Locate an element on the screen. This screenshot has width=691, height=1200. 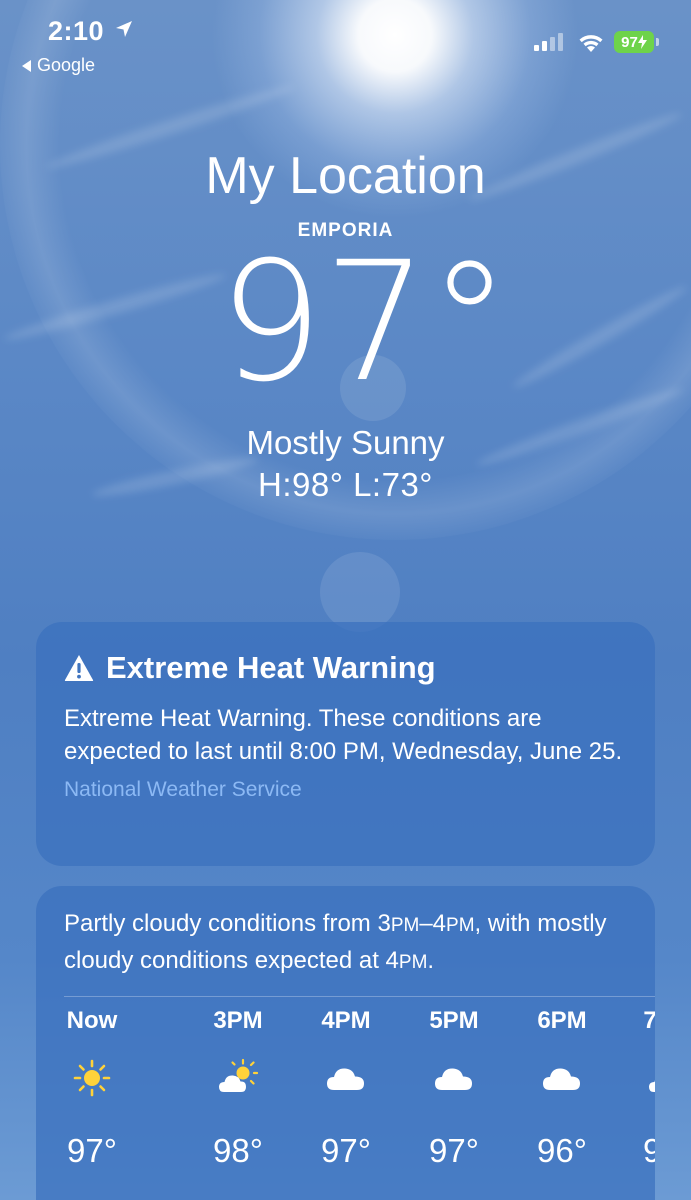
hour-label: 7PM is located at coordinates (649, 1020).